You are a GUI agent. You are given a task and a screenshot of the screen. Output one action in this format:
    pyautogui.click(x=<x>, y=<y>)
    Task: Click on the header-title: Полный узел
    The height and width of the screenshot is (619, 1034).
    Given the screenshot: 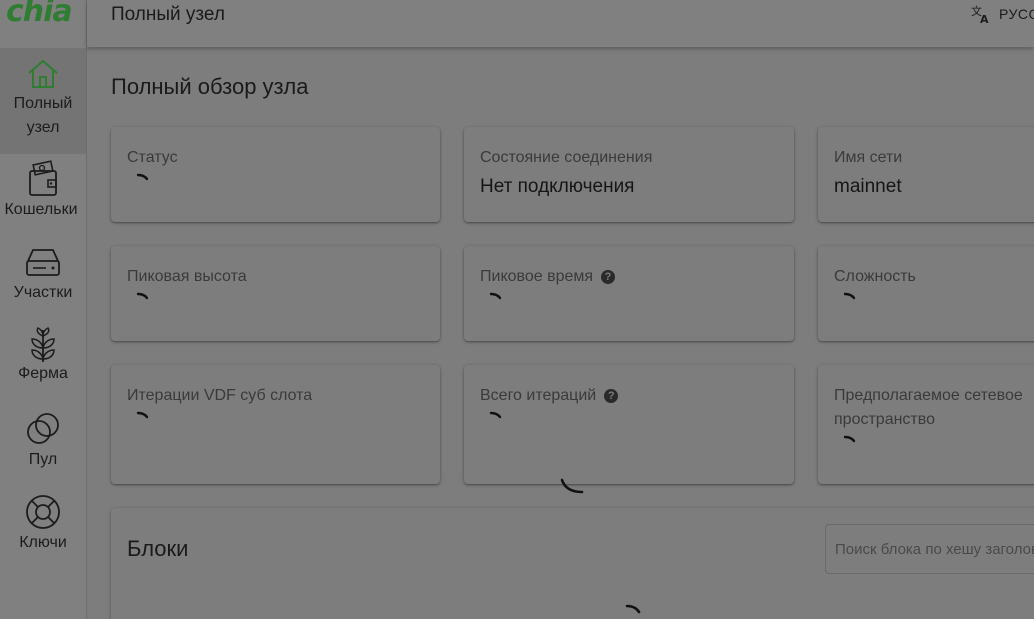 What is the action you would take?
    pyautogui.click(x=168, y=14)
    